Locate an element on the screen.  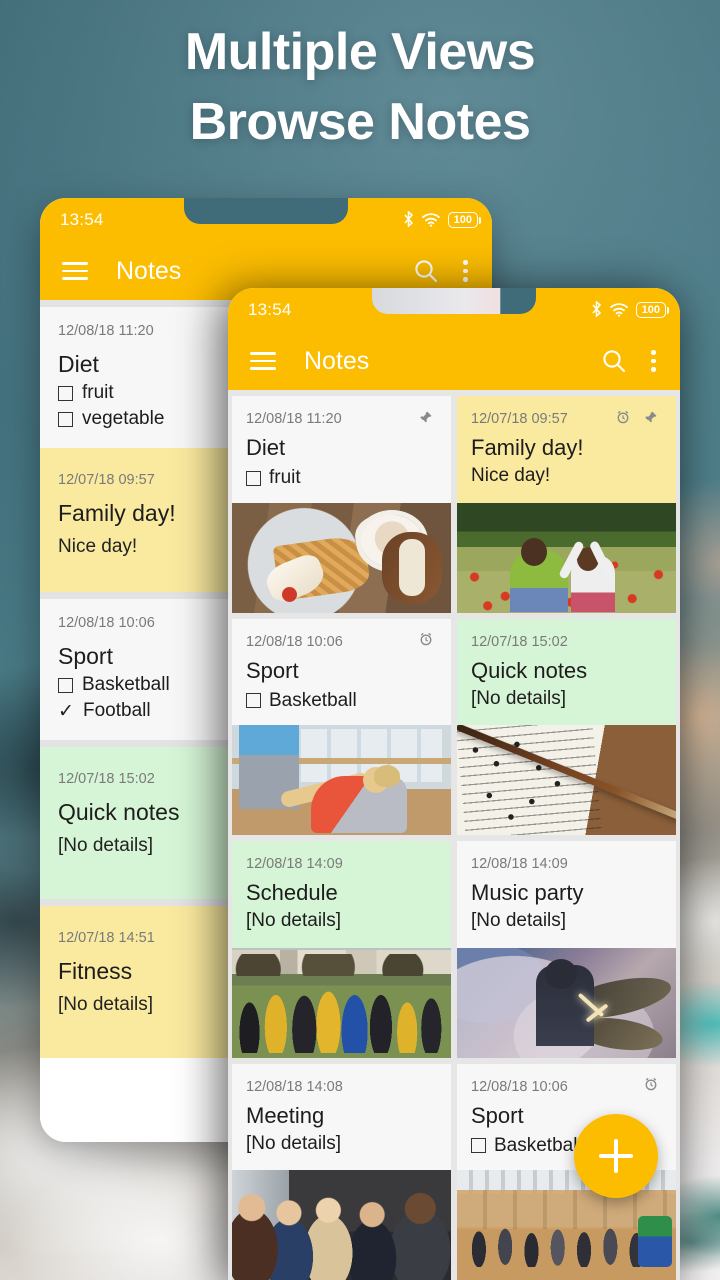
note-card: 12/08/18 14:09 Schedule [No details] is located at coordinates (341, 949).